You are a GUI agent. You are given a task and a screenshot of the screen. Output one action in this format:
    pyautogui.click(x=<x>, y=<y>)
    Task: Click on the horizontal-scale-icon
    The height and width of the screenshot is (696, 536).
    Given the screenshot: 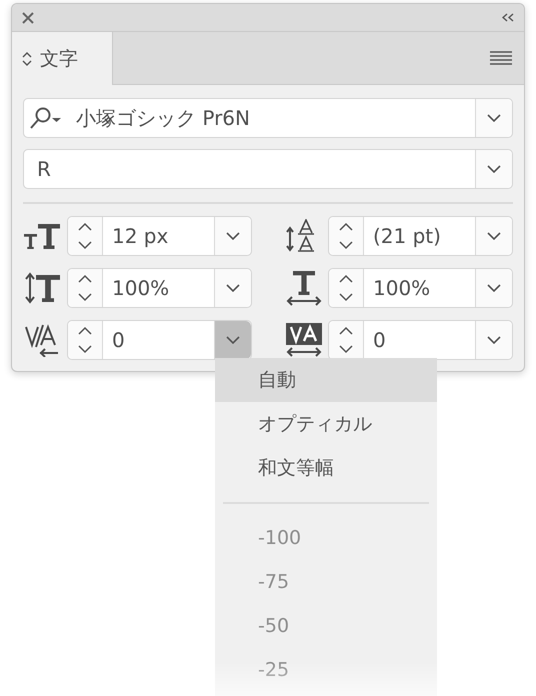 What is the action you would take?
    pyautogui.click(x=304, y=288)
    